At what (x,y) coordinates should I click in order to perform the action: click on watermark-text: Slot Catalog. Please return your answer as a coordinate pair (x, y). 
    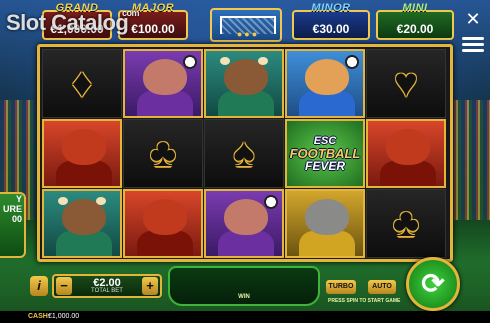
    Looking at the image, I should click on (67, 22).